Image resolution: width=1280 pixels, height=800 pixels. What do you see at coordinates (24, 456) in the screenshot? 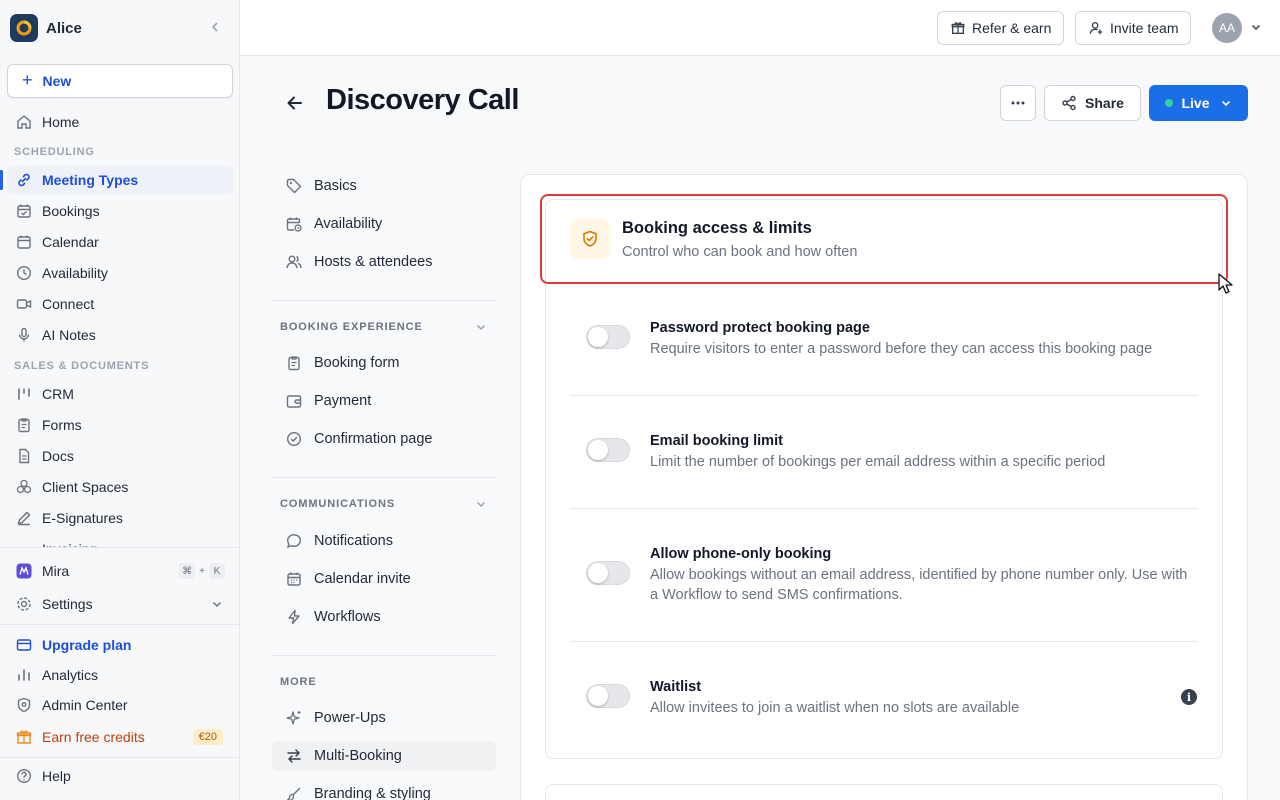
I see `document-icon` at bounding box center [24, 456].